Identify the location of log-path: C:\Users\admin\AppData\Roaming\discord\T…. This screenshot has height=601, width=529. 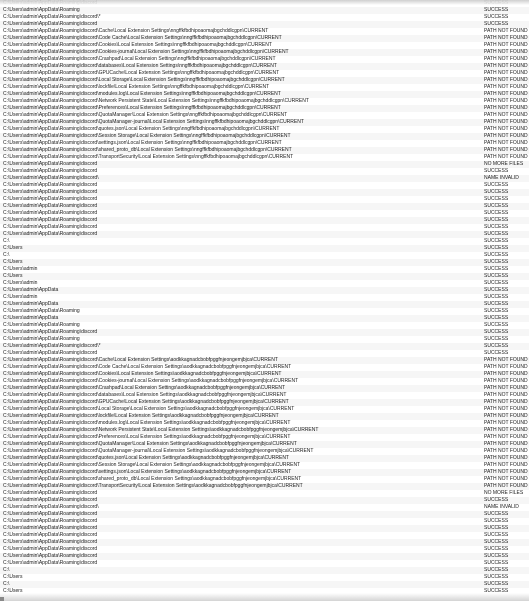
(148, 157).